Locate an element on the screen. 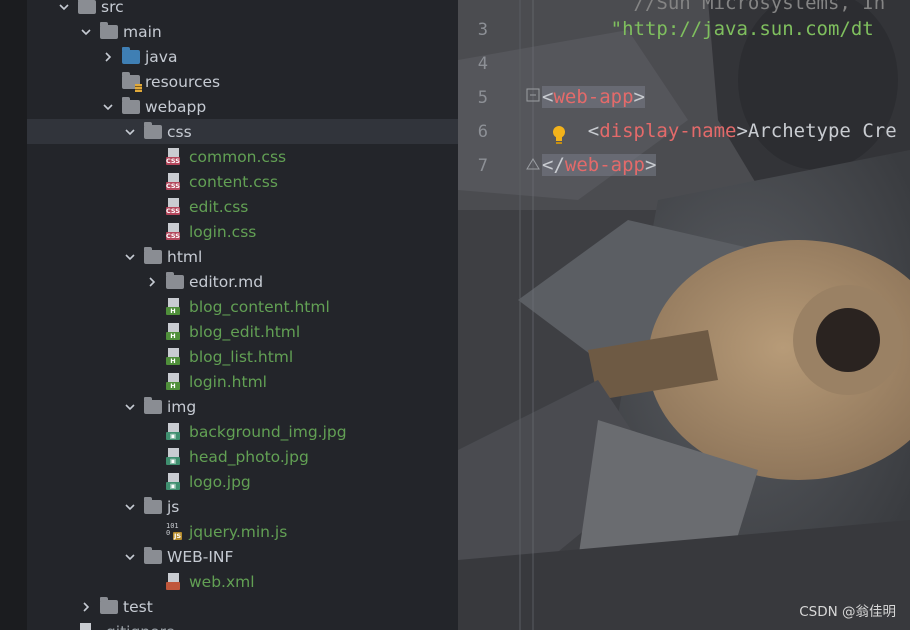 This screenshot has width=910, height=630. tree-item: main is located at coordinates (242, 31).